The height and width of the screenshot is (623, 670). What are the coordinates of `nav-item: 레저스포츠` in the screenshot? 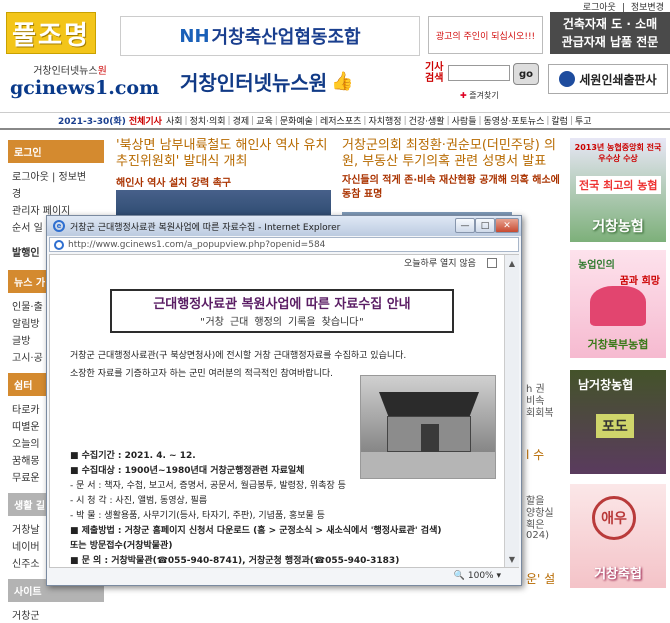 It's located at (340, 120).